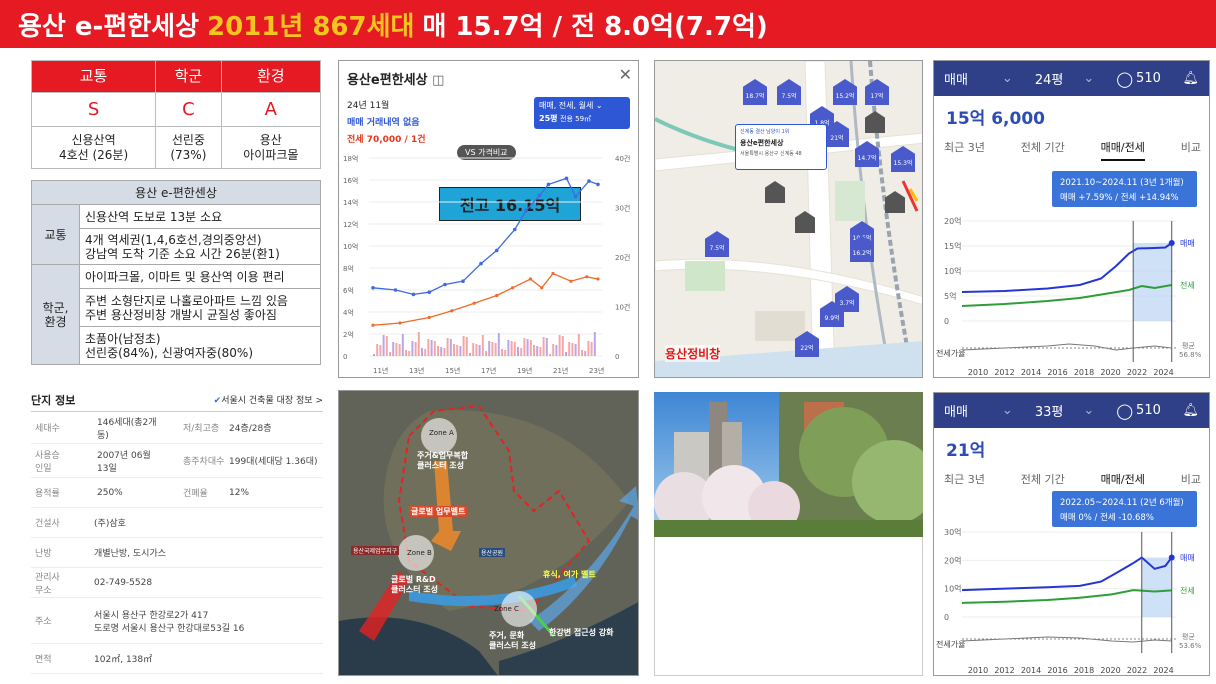 The image size is (1216, 684). What do you see at coordinates (177, 523) in the screenshot?
I see `complex-info-row: 건설사 (주)삼호` at bounding box center [177, 523].